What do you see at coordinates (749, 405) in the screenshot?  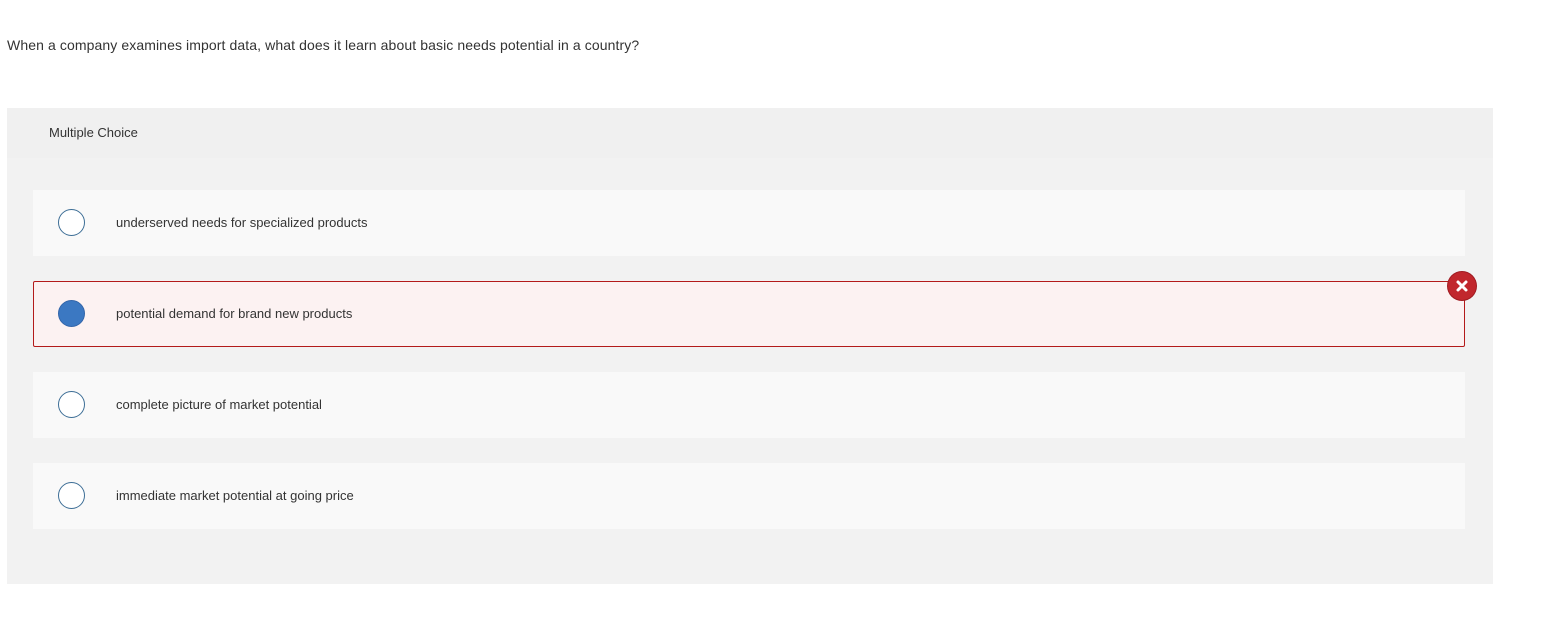 I see `choice-option-3: complete picture of market potential` at bounding box center [749, 405].